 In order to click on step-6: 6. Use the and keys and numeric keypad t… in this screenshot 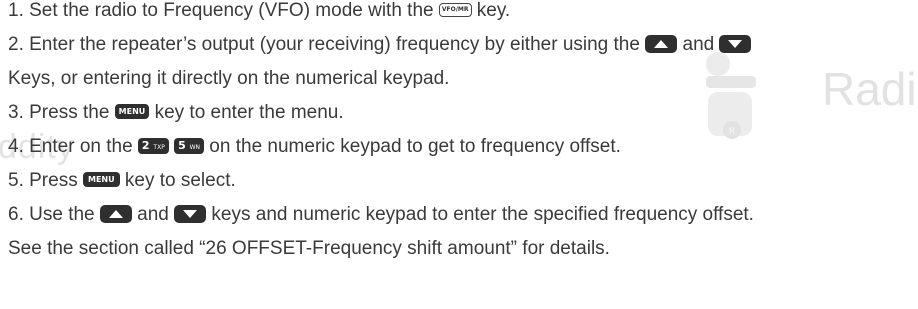, I will do `click(381, 215)`.